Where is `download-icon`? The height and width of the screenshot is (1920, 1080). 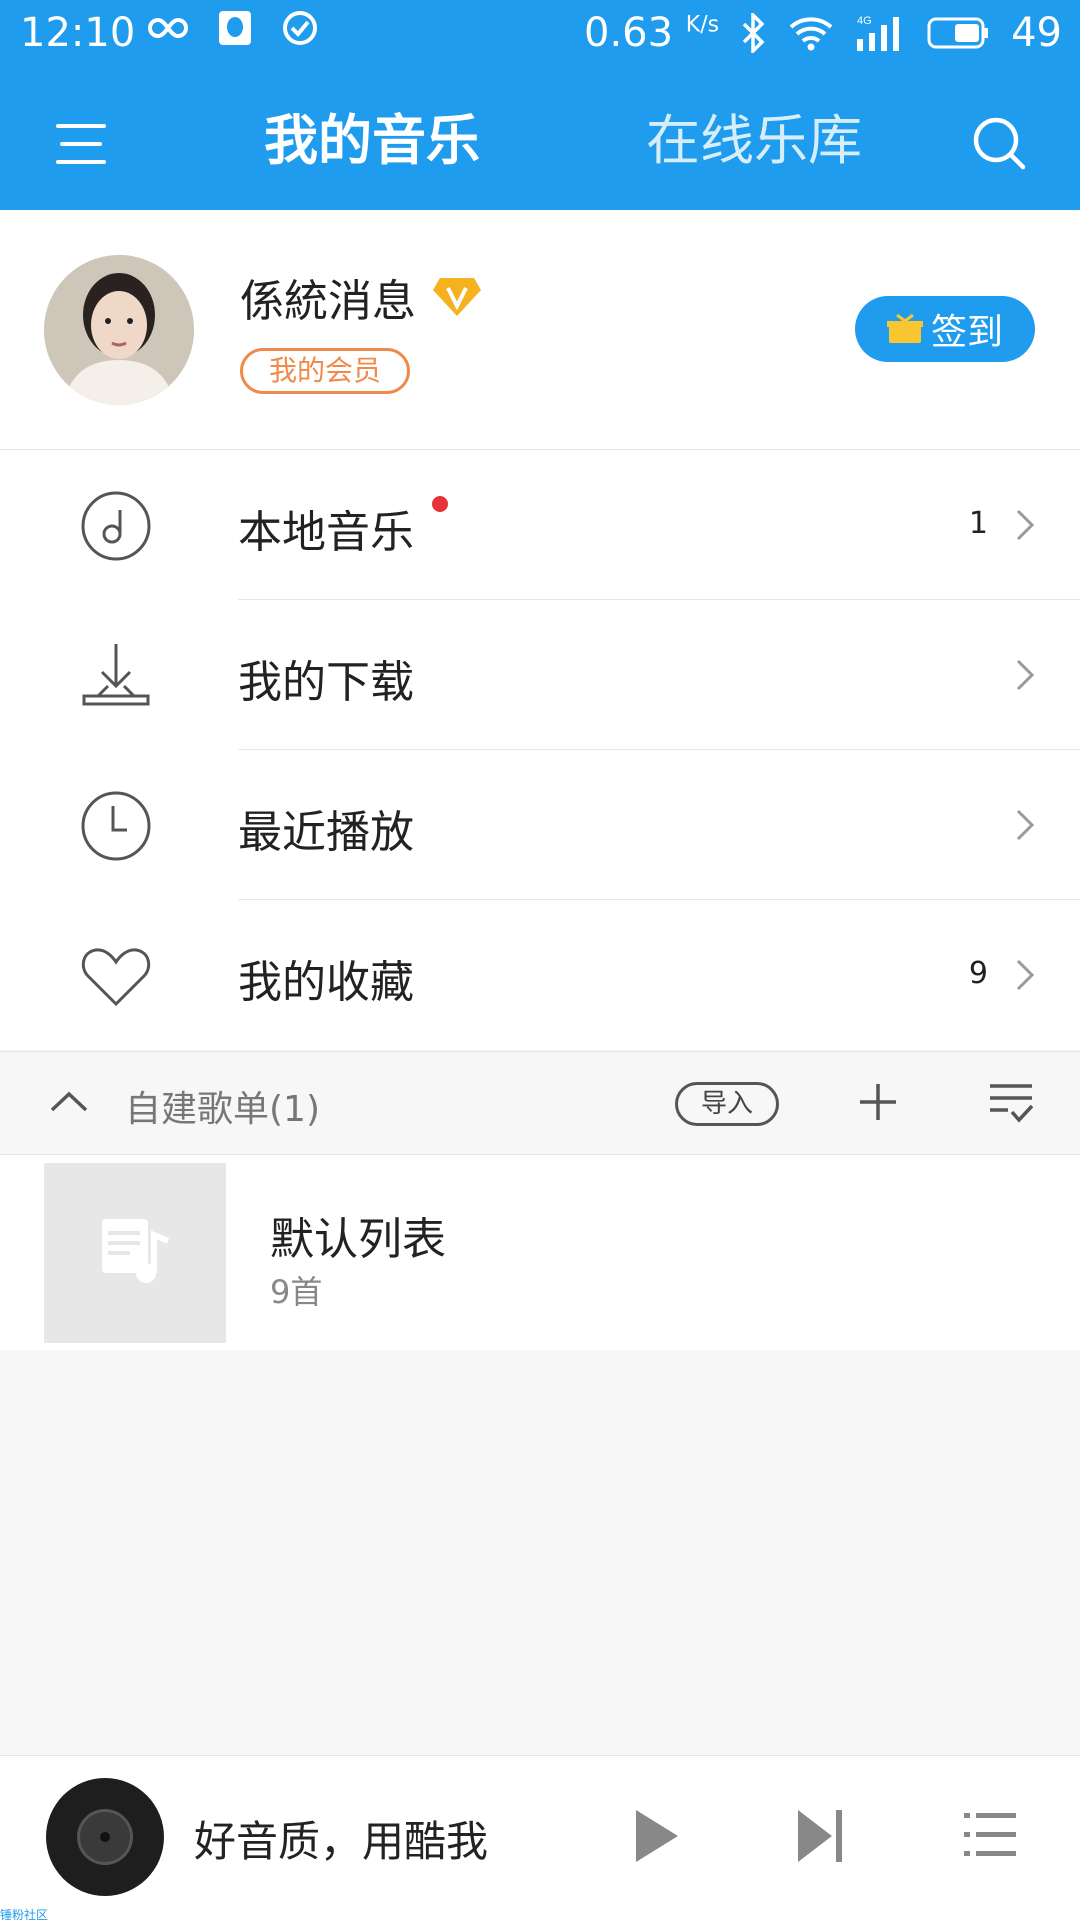
download-icon is located at coordinates (116, 675).